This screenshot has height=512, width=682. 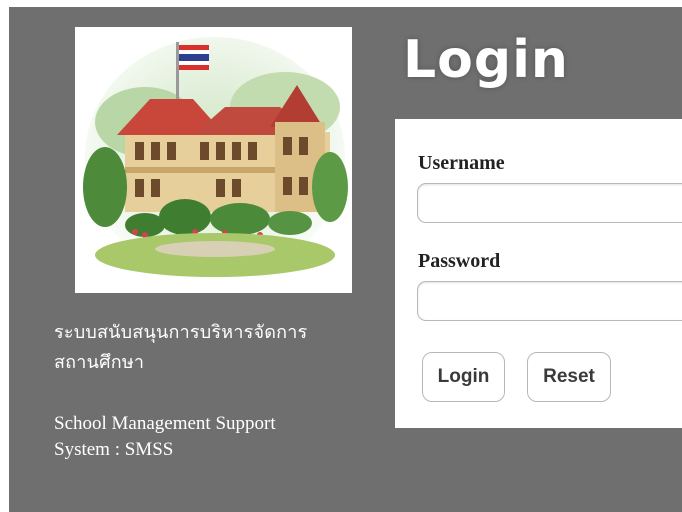 I want to click on system-title-thai-line1: ระบบสนับสนุนการบริหารจัดการ, so click(x=181, y=332).